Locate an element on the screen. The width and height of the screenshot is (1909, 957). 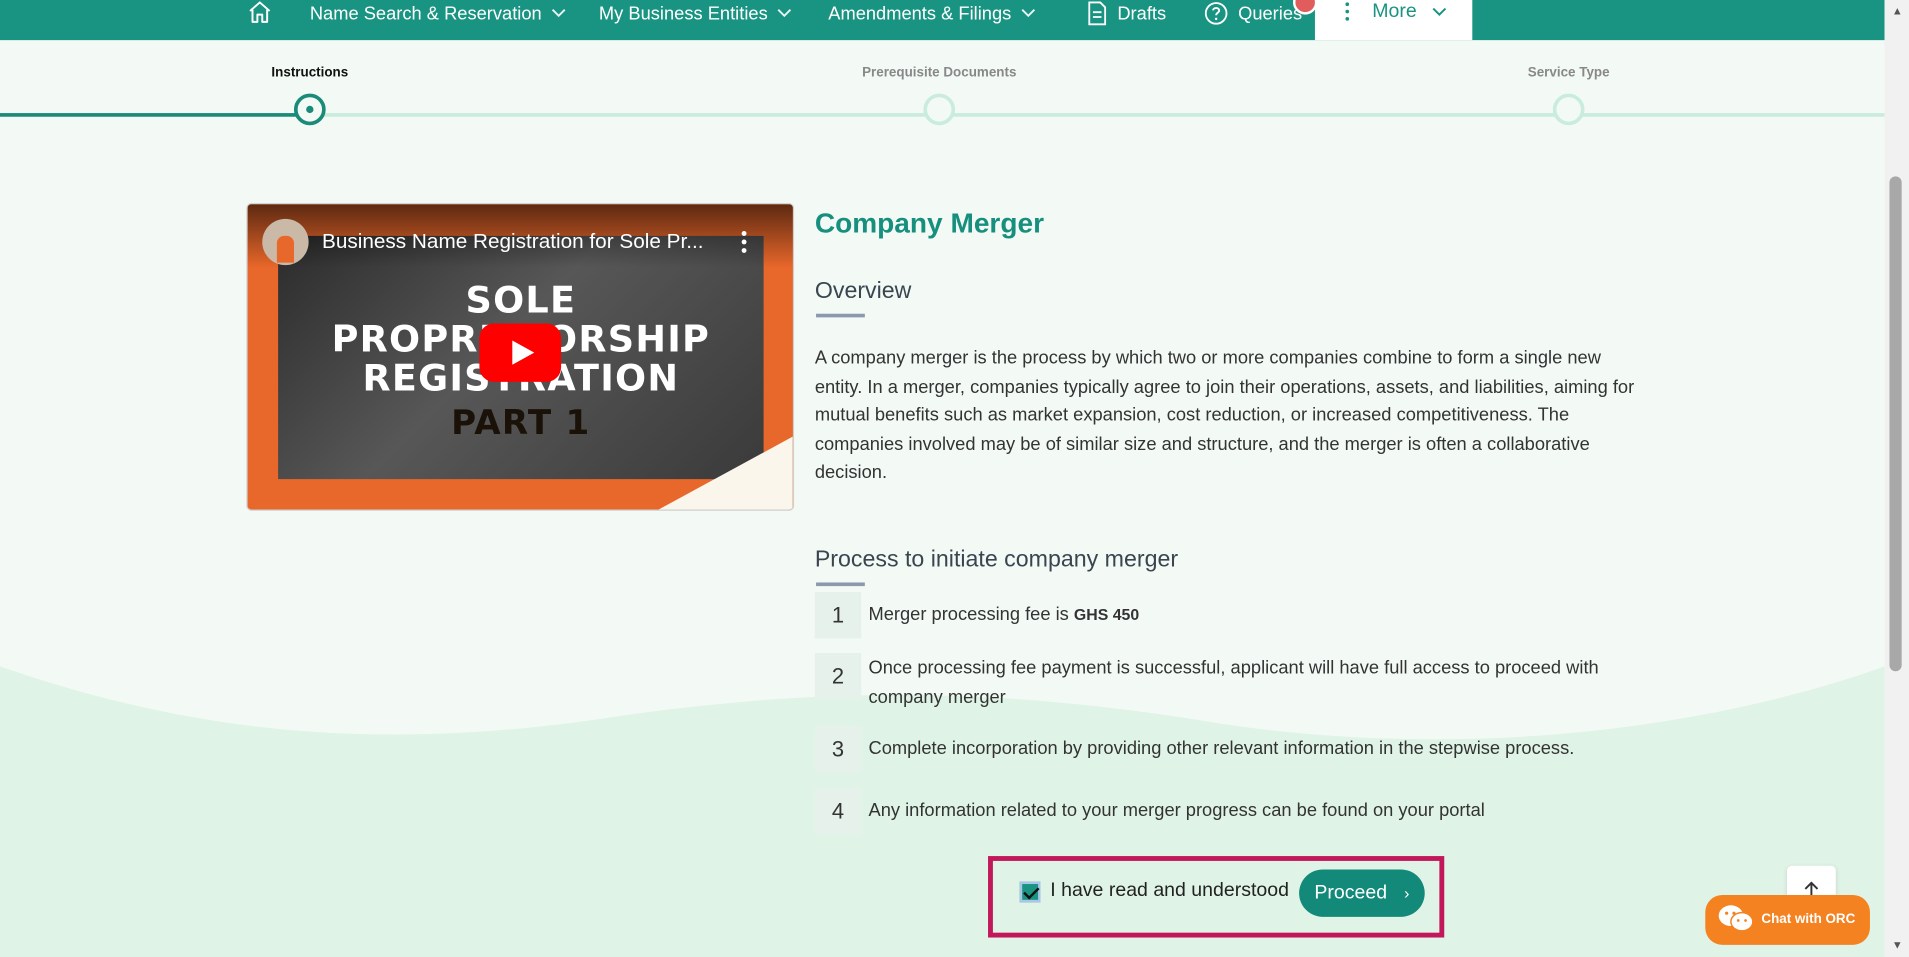
nav-more-label: More is located at coordinates (1394, 11).